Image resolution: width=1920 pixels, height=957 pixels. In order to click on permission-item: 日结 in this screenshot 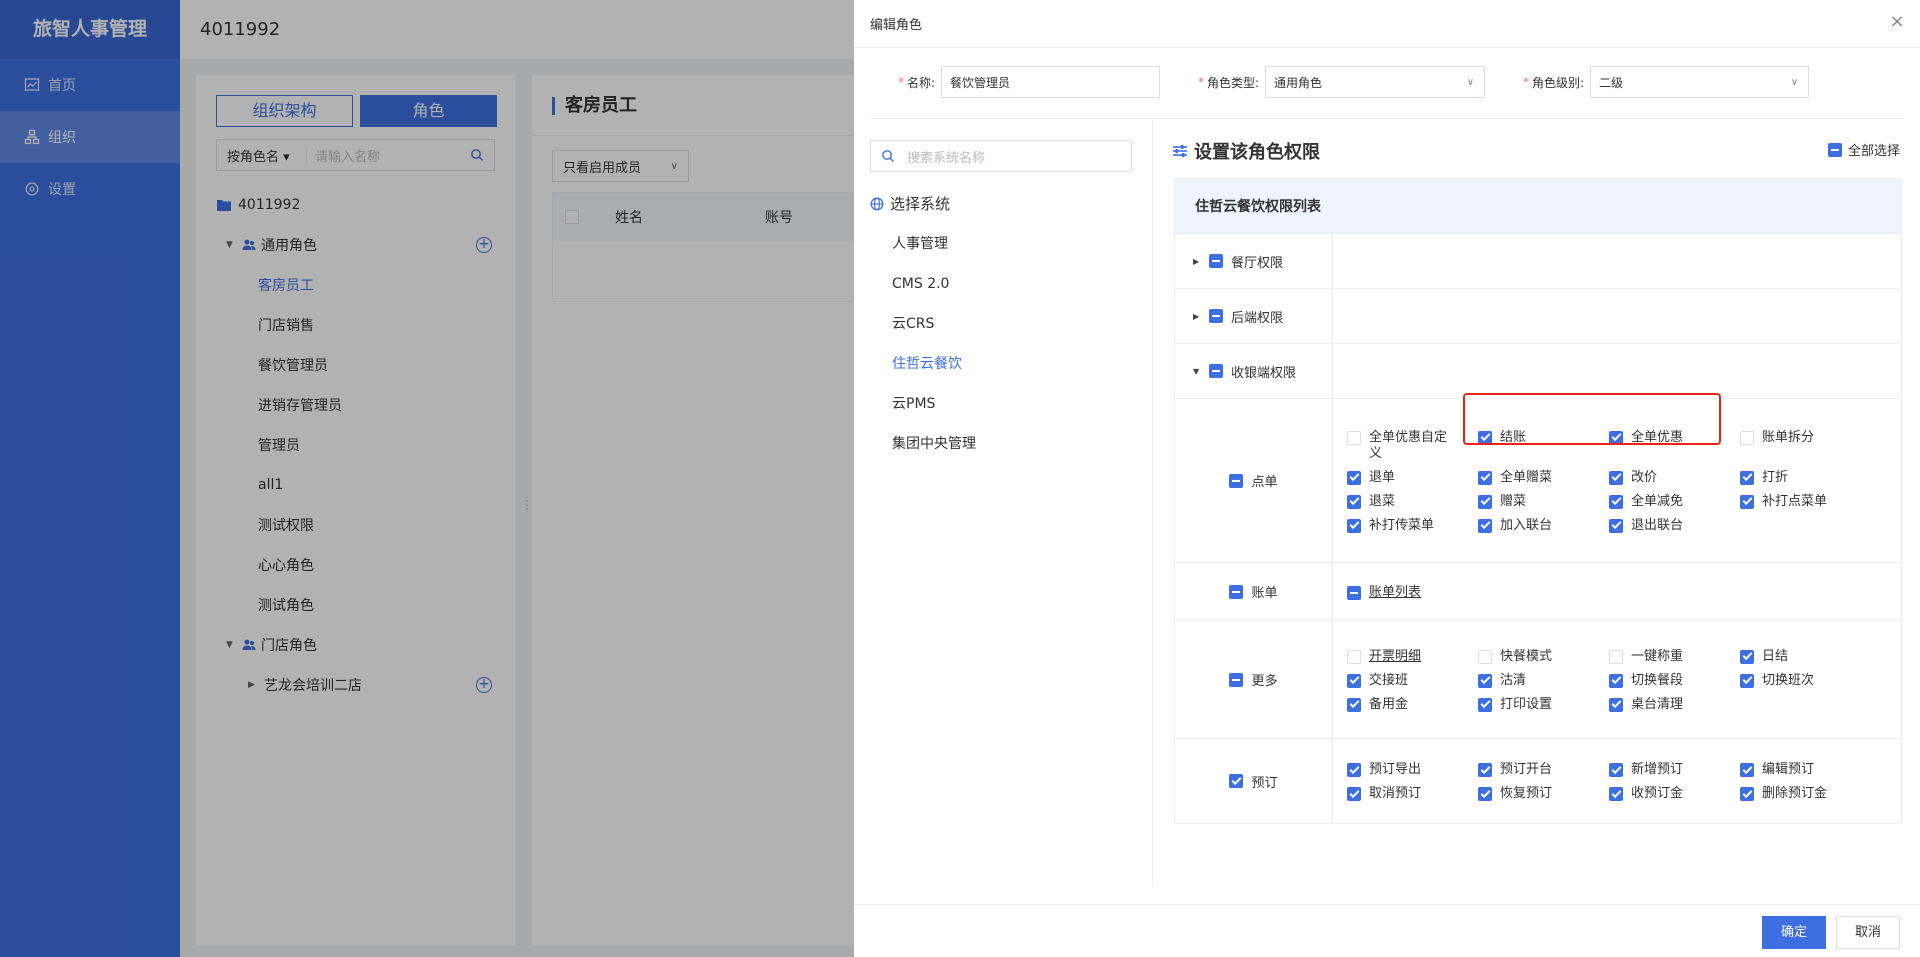, I will do `click(1805, 657)`.